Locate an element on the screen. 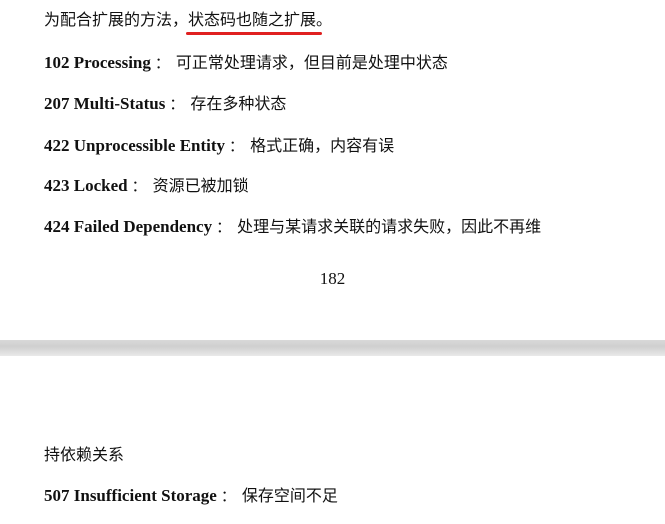  continuation-line: 持依赖关系 is located at coordinates (84, 455).